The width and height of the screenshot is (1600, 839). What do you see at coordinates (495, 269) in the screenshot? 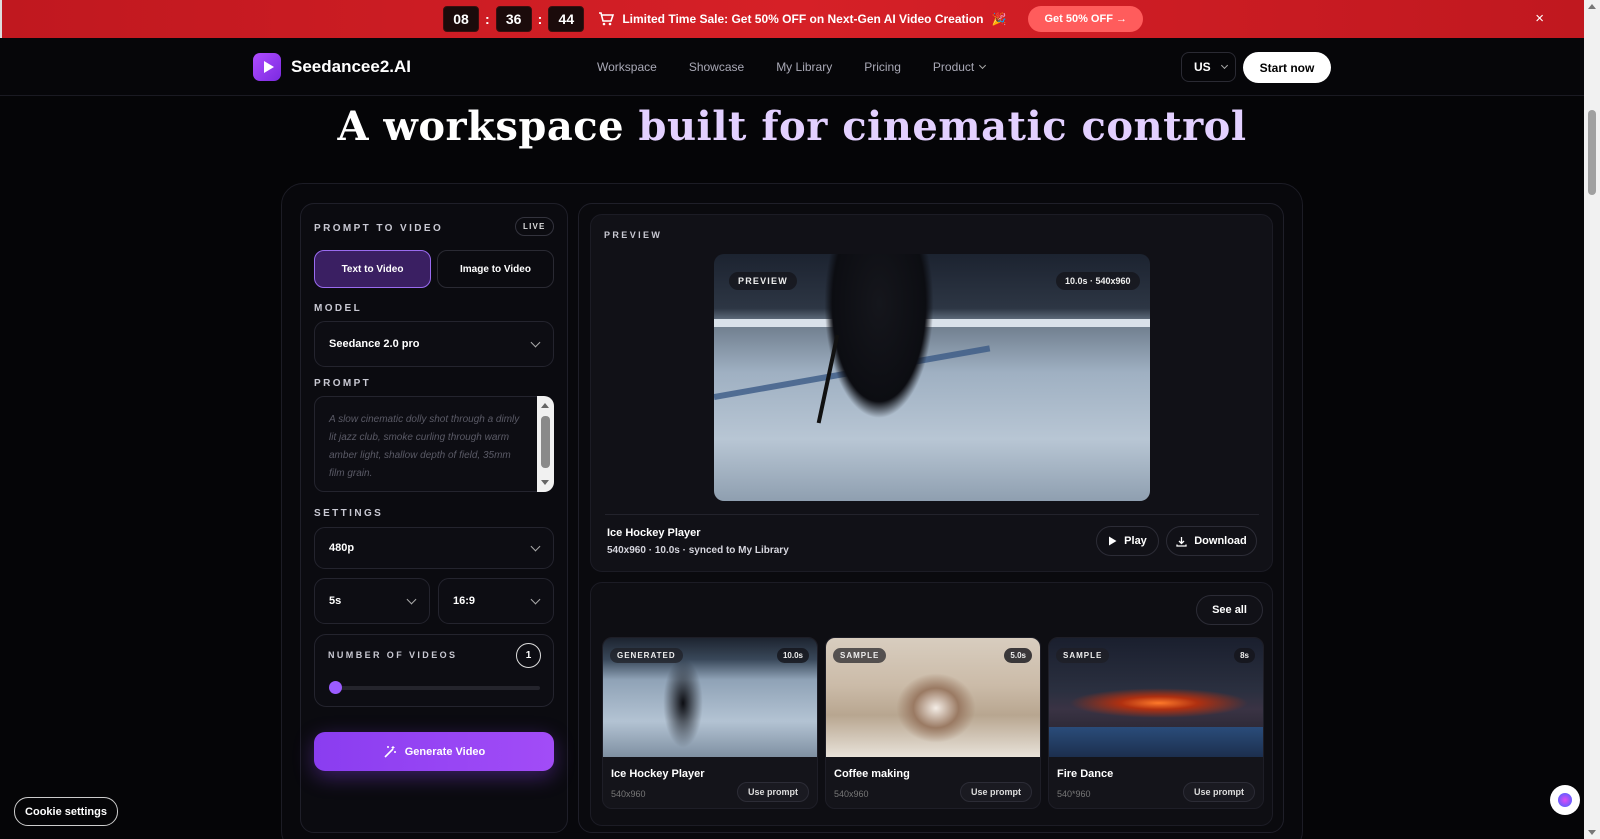
I see `tab-image-to-video: Image to Video` at bounding box center [495, 269].